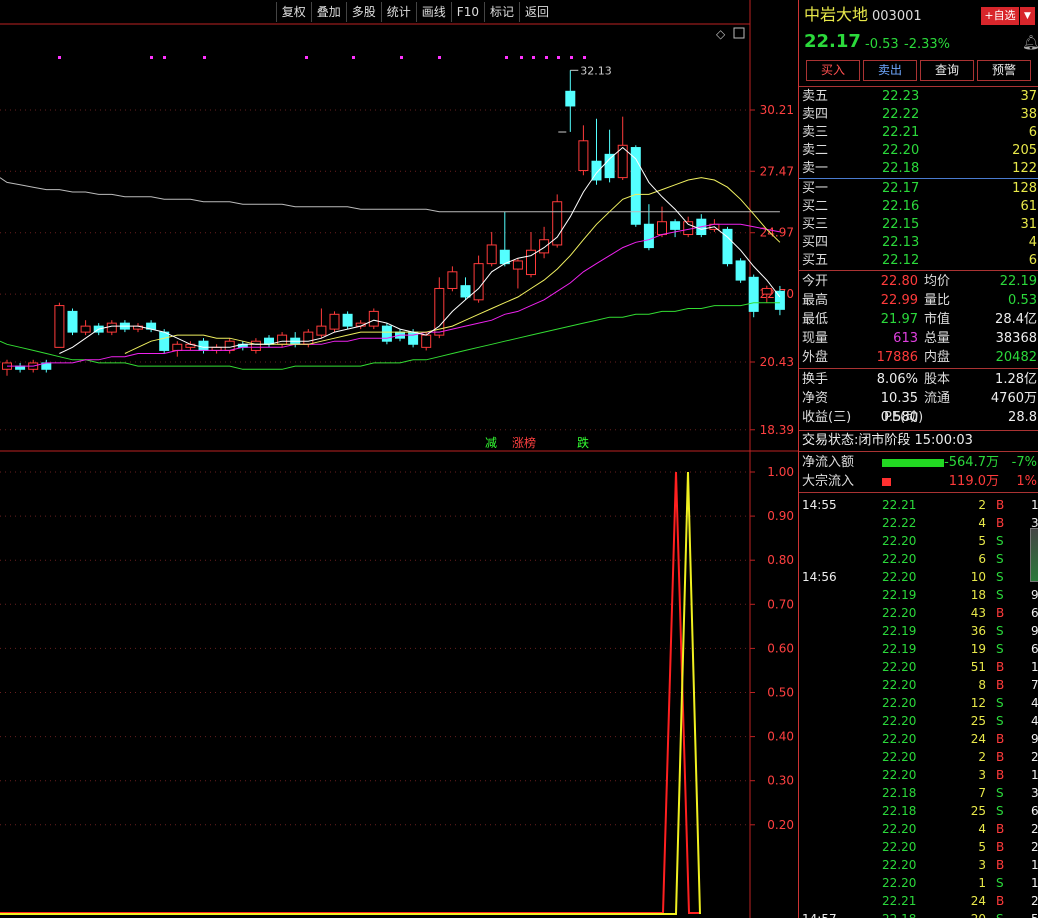  Describe the element at coordinates (920, 189) in the screenshot. I see `bid-row: 买一 22.17 128` at that location.